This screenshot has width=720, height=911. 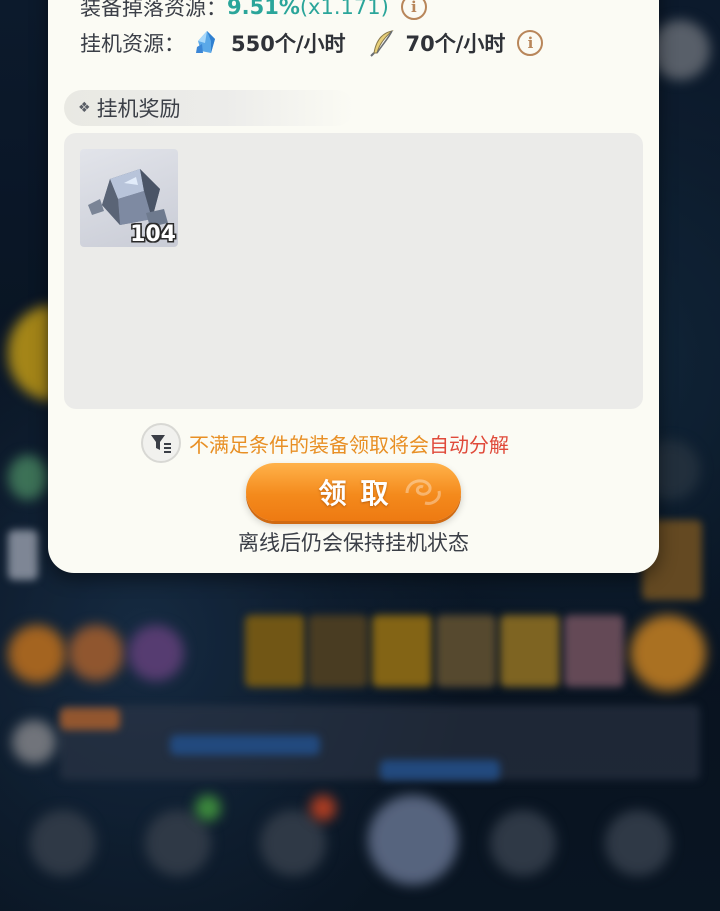 What do you see at coordinates (207, 43) in the screenshot?
I see `blue-crystal-icon` at bounding box center [207, 43].